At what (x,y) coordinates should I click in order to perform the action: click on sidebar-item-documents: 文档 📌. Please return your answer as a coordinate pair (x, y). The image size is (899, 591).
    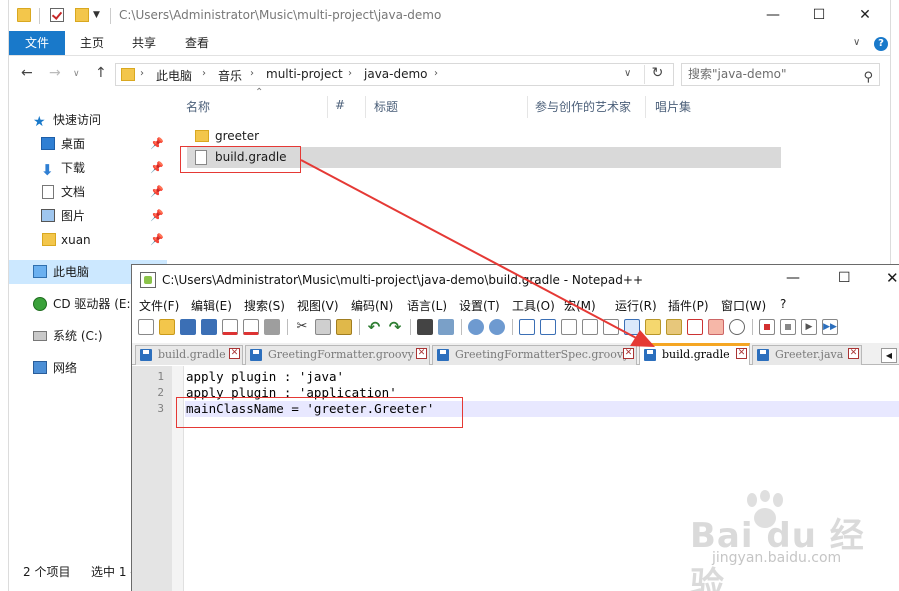
    Looking at the image, I should click on (88, 192).